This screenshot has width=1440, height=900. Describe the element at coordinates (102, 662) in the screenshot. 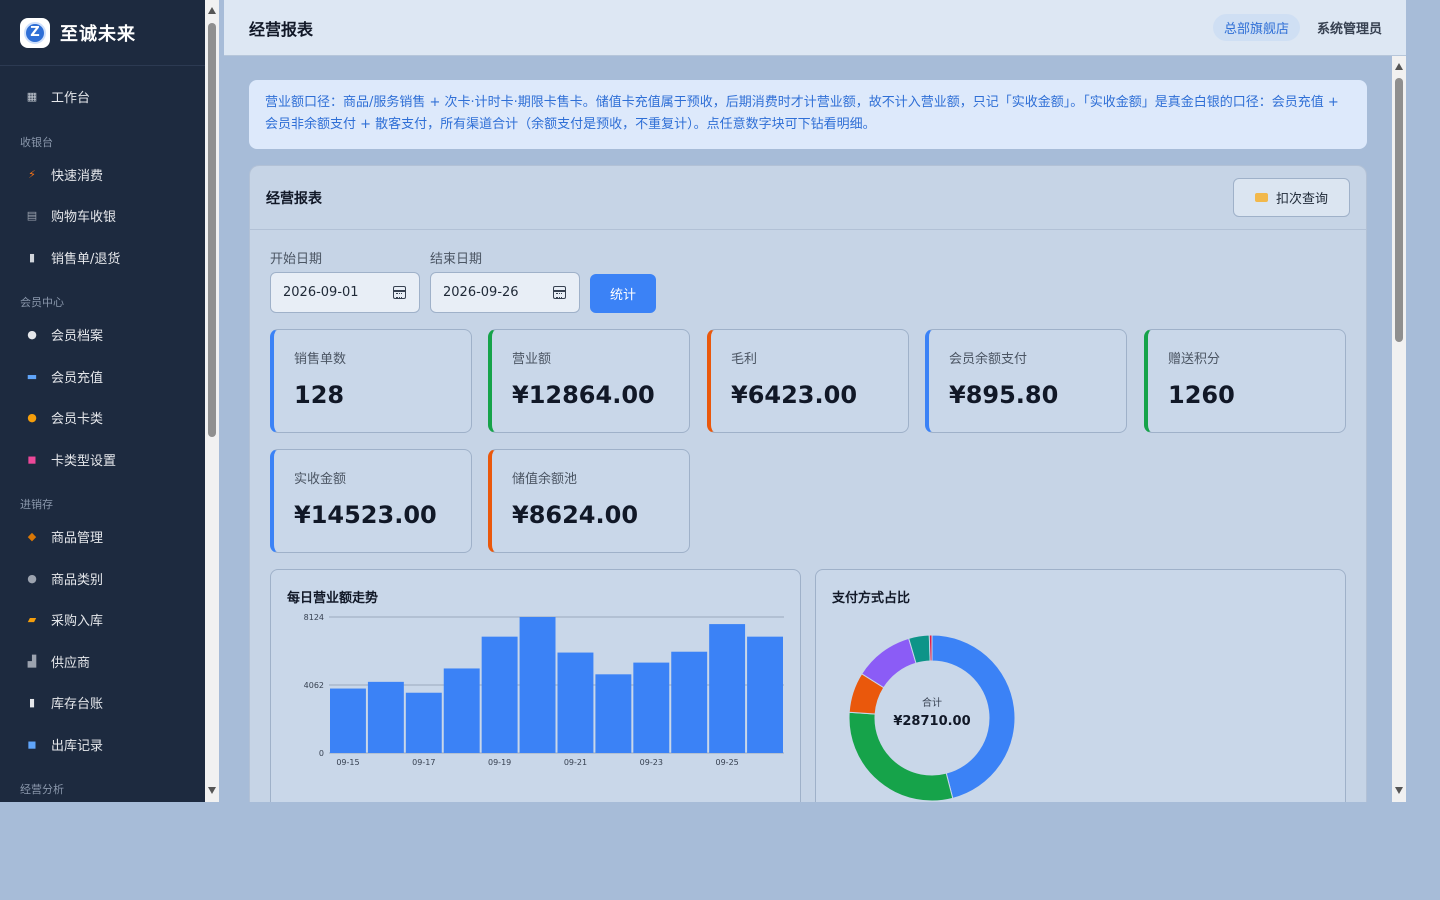

I see `sidebar-item: ▟ 供应商` at that location.